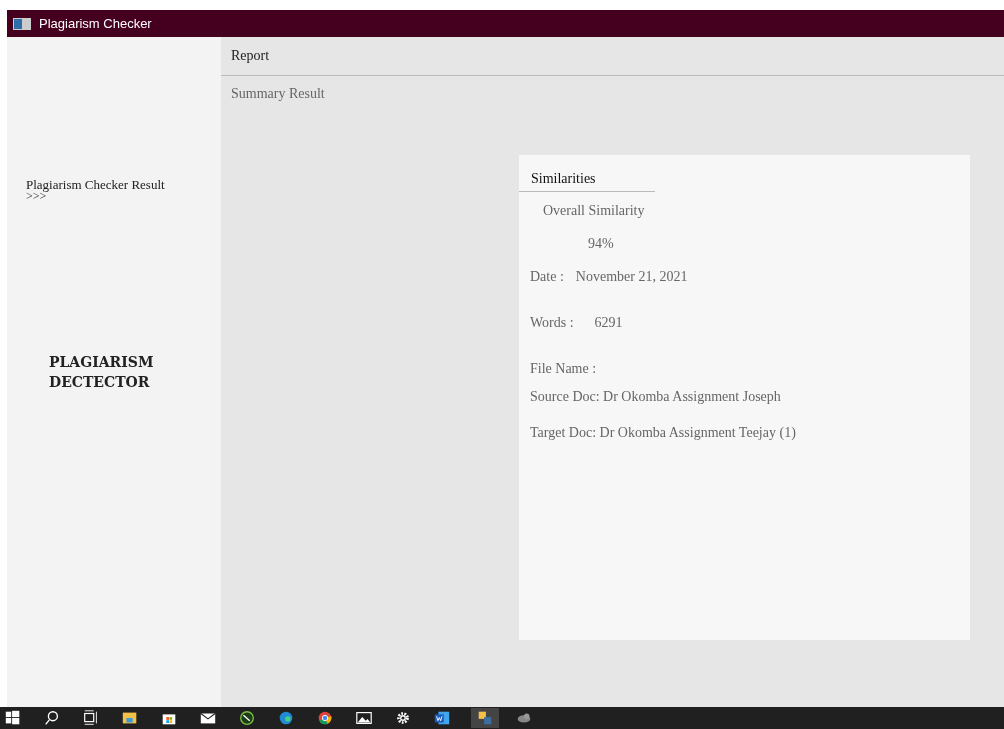  I want to click on words-label: Words :, so click(552, 323).